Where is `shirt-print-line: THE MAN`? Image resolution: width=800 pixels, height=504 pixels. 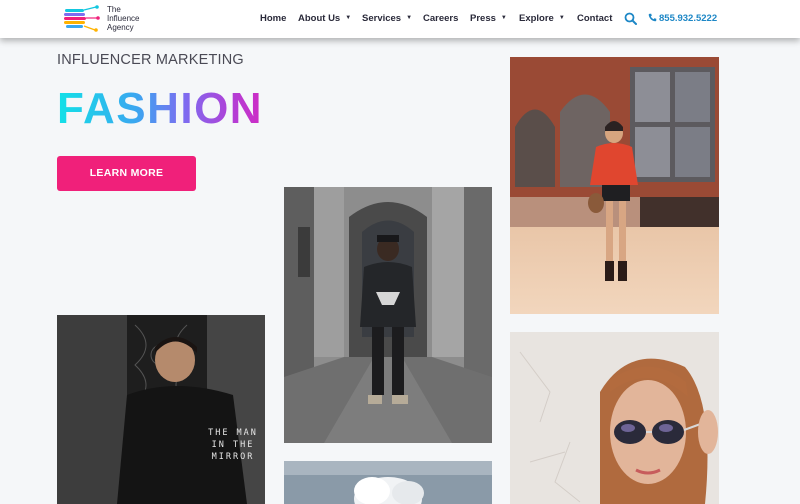
shirt-print-line: THE MAN is located at coordinates (233, 433).